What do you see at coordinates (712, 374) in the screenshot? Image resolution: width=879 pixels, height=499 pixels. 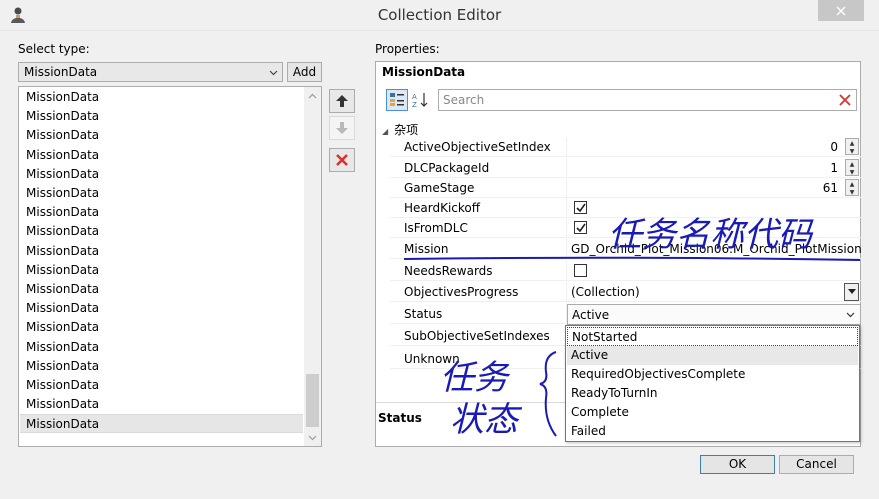 I see `status-option-requiredobjectivescomplete: RequiredObjectivesComplete` at bounding box center [712, 374].